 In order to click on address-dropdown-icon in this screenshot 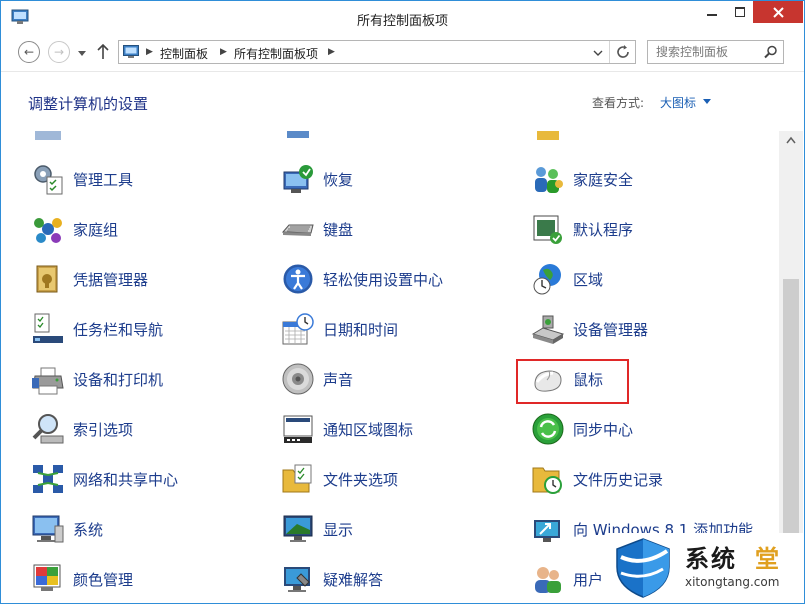, I will do `click(598, 53)`.